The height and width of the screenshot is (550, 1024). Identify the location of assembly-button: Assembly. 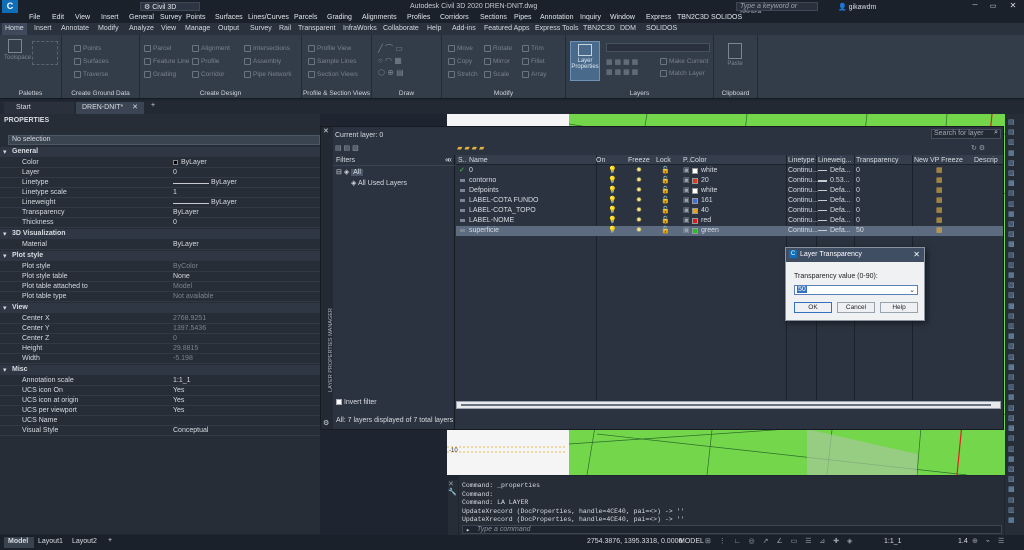
(262, 61).